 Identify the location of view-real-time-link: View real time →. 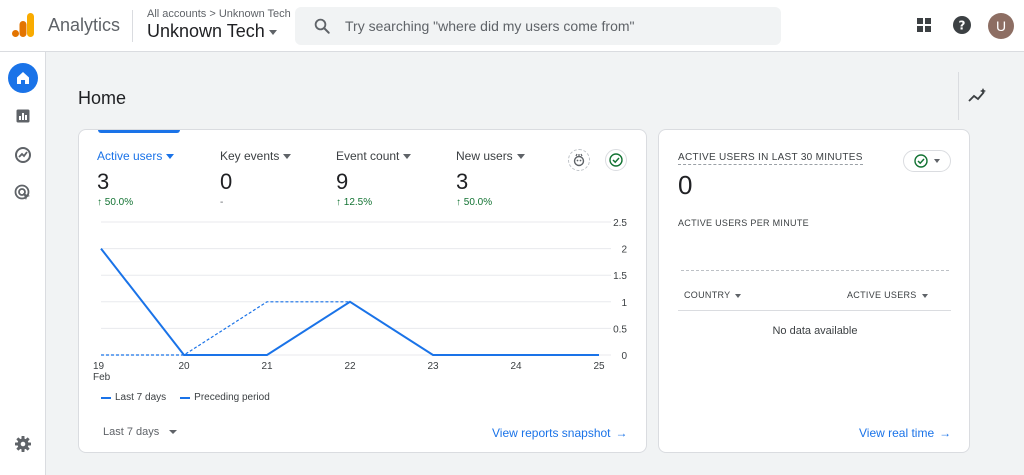
(905, 433).